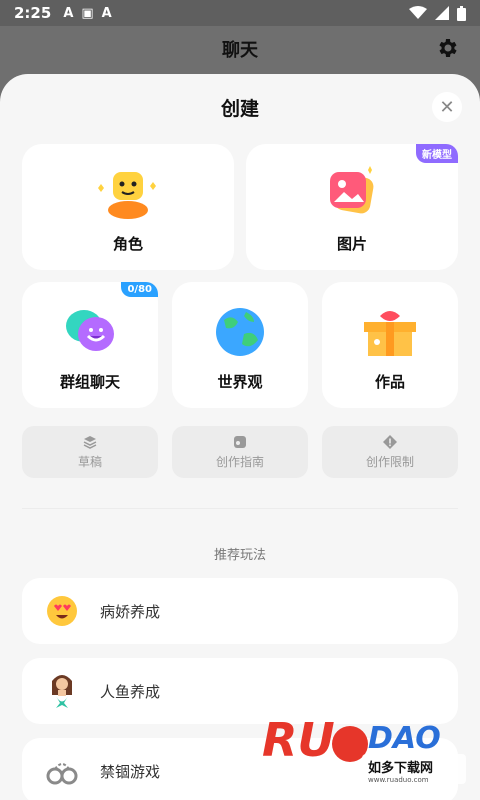 The width and height of the screenshot is (480, 800). Describe the element at coordinates (240, 611) in the screenshot. I see `recommendation-row-yandere: 病娇养成` at that location.